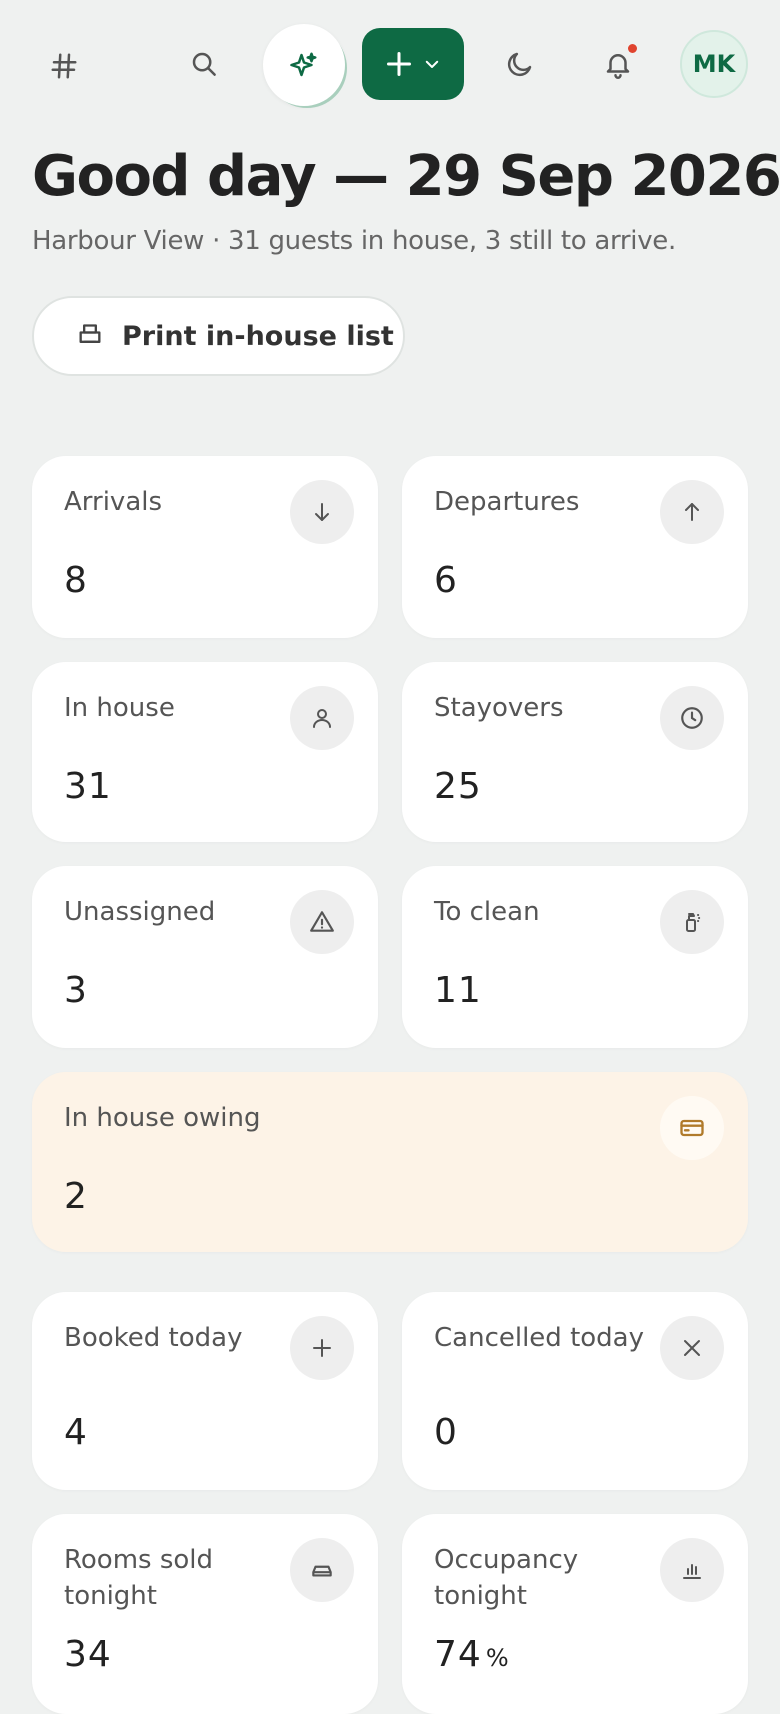 The height and width of the screenshot is (1714, 780). I want to click on clock-icon, so click(692, 718).